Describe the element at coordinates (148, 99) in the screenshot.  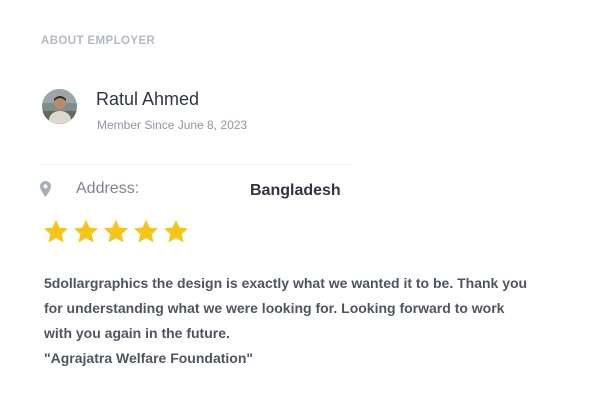
I see `employer-name: Ratul Ahmed` at that location.